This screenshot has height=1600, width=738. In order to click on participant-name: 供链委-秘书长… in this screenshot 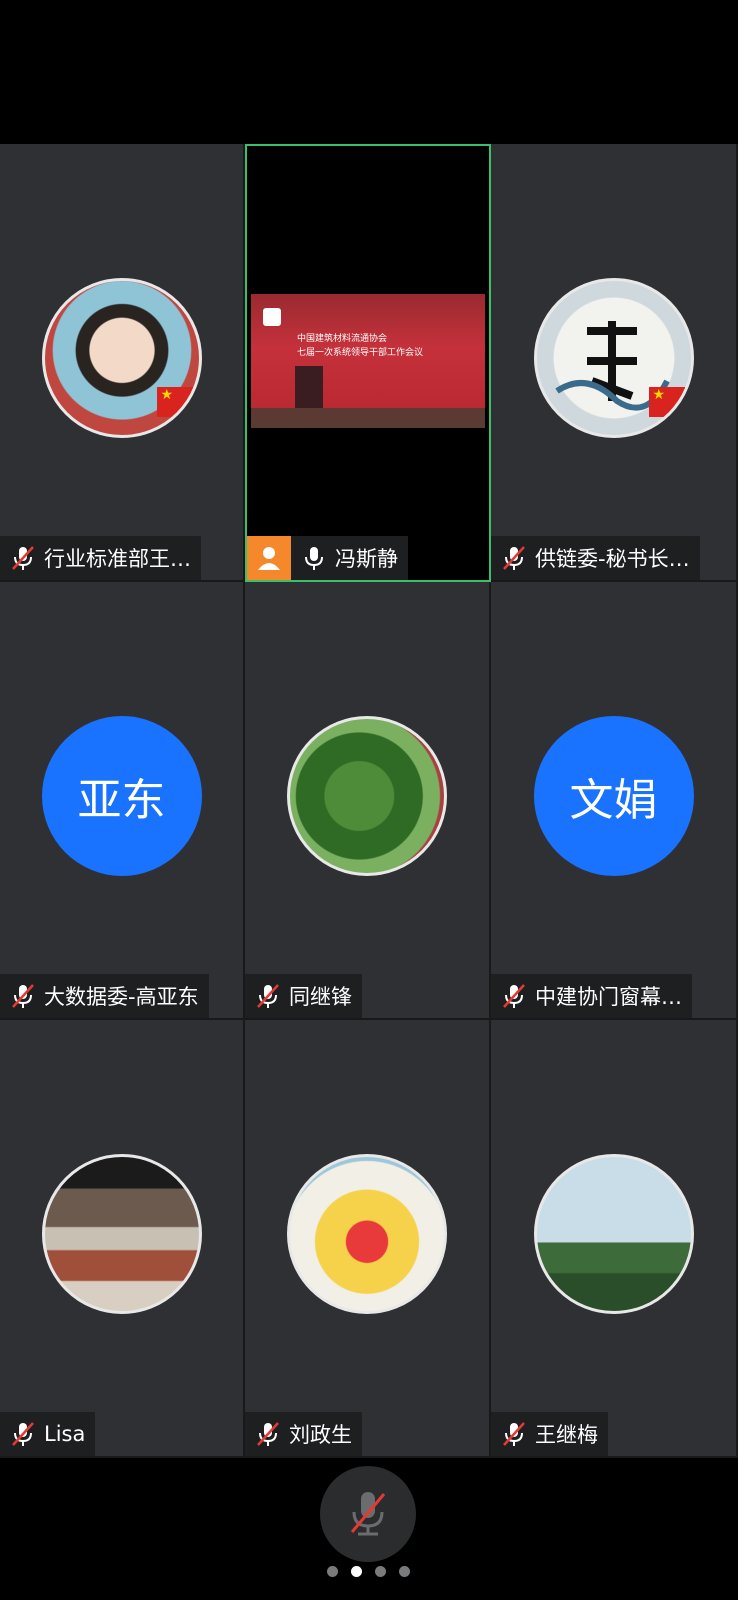, I will do `click(612, 559)`.